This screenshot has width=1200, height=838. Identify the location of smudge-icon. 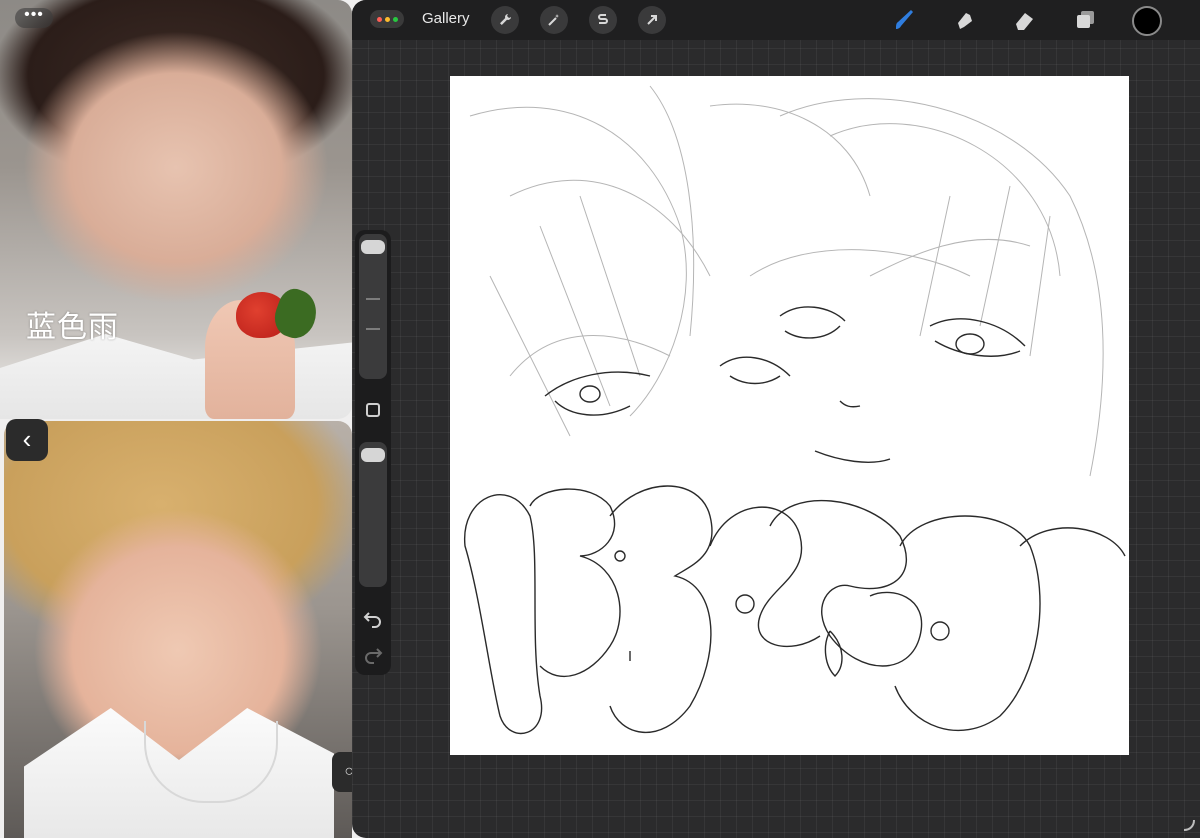
(965, 20).